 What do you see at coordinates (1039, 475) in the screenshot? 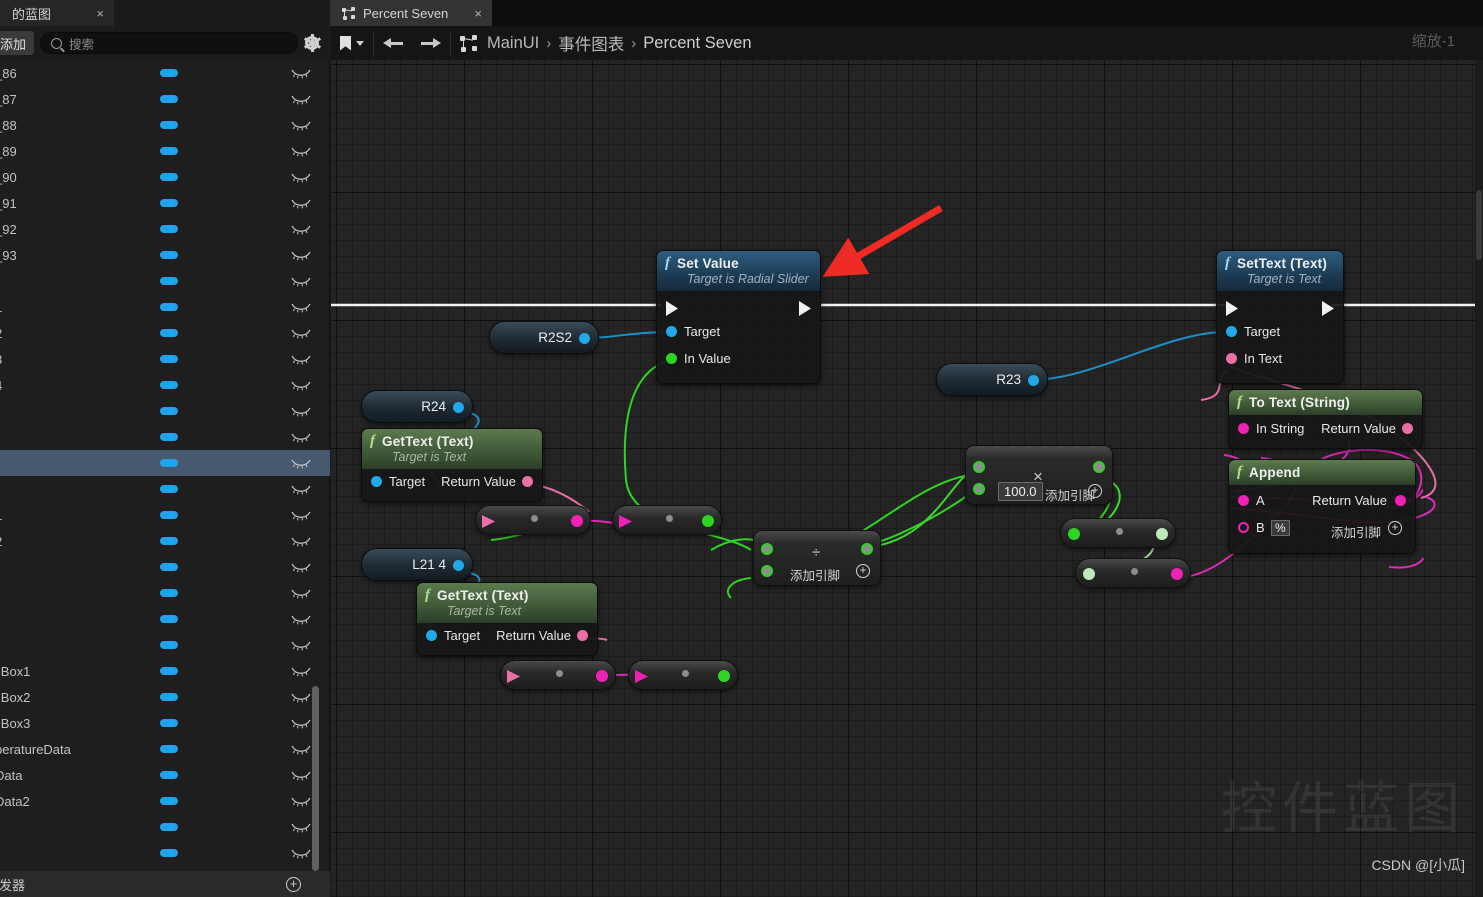
I see `node-multiply: × 100.0 添加引脚 +` at bounding box center [1039, 475].